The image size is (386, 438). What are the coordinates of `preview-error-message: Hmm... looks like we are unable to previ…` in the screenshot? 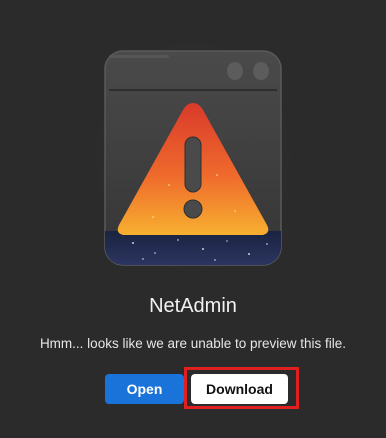 It's located at (193, 343).